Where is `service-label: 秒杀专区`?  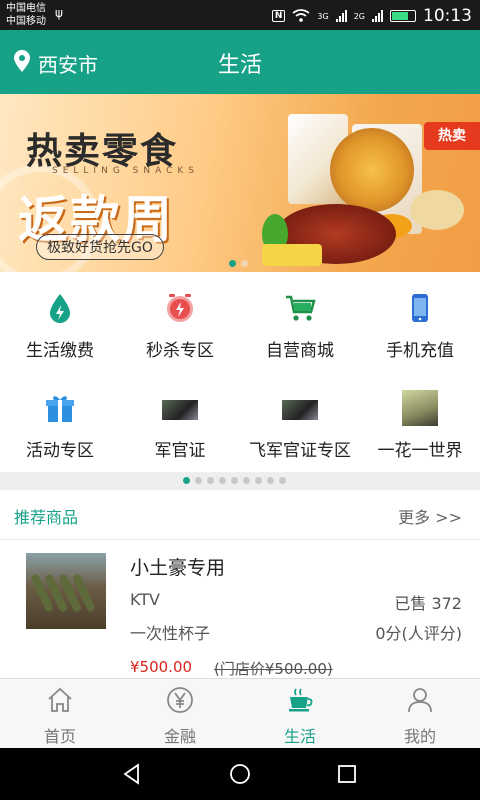 service-label: 秒杀专区 is located at coordinates (180, 351).